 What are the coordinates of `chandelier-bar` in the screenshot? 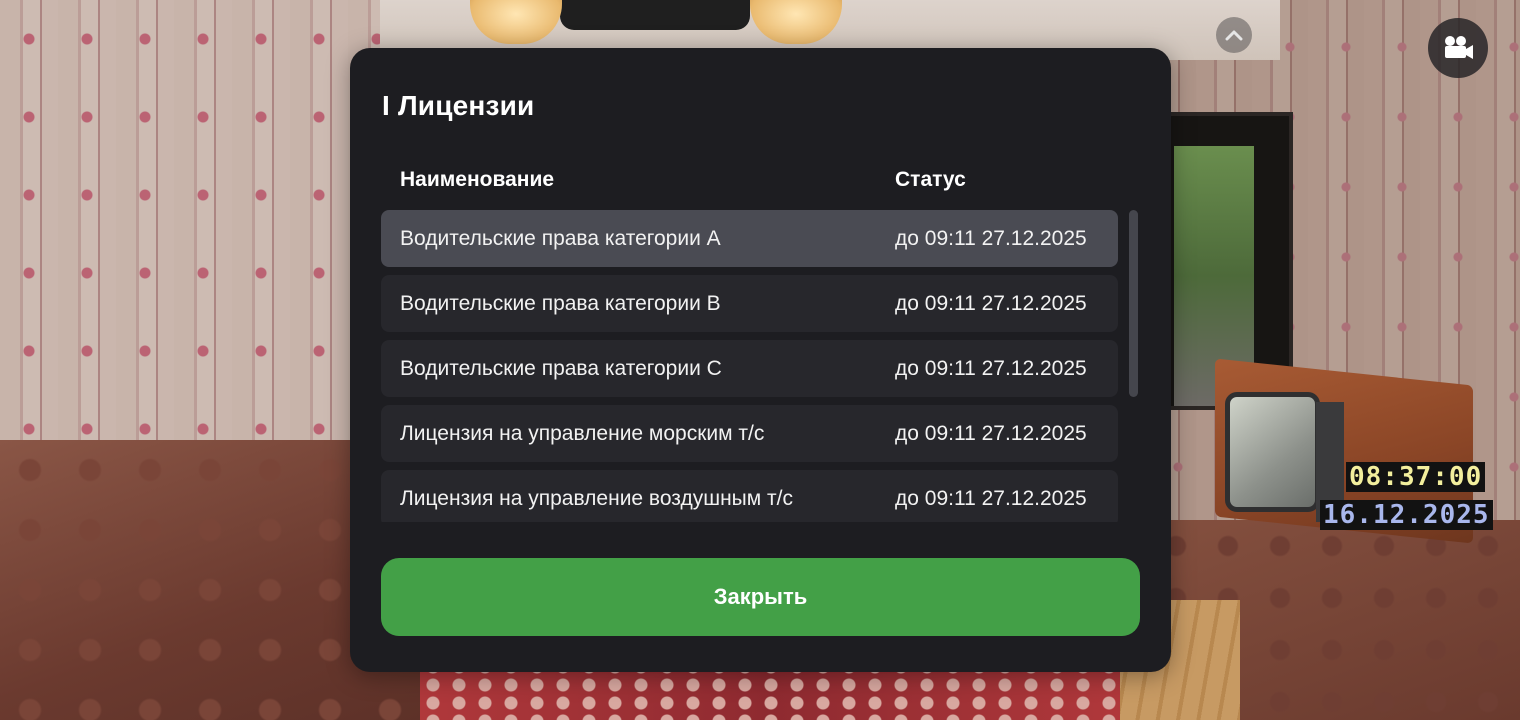 It's located at (655, 15).